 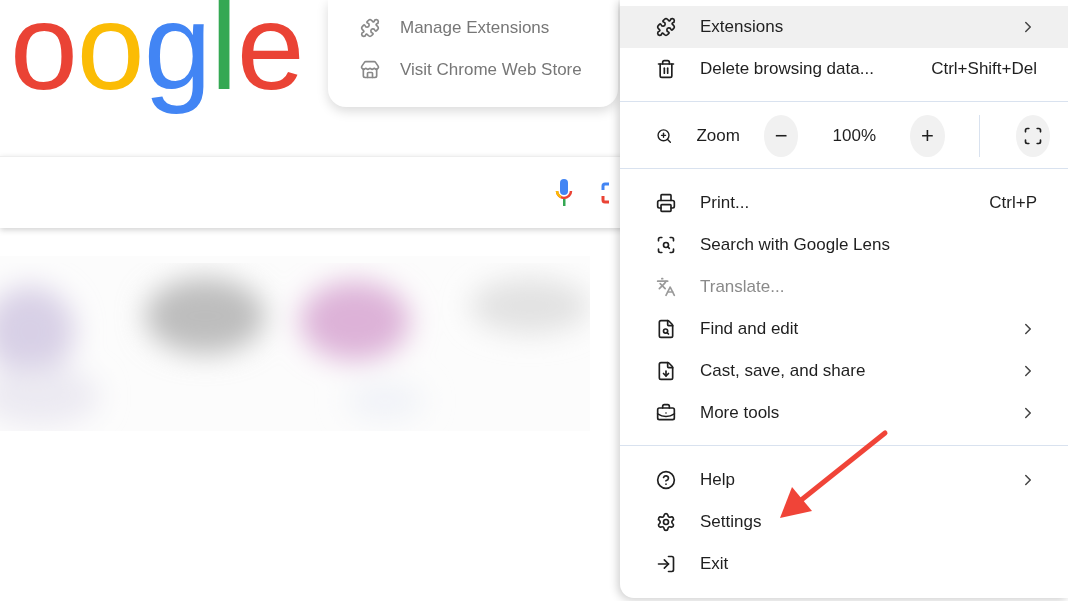 What do you see at coordinates (666, 245) in the screenshot?
I see `lens-icon` at bounding box center [666, 245].